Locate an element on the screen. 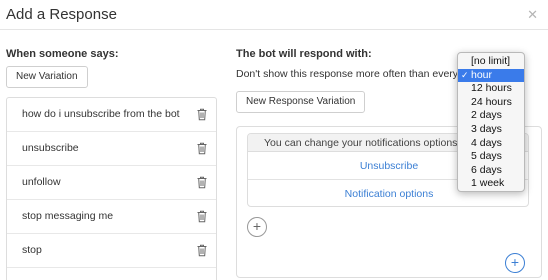 This screenshot has height=280, width=548. trigger-row: unfollow is located at coordinates (111, 183).